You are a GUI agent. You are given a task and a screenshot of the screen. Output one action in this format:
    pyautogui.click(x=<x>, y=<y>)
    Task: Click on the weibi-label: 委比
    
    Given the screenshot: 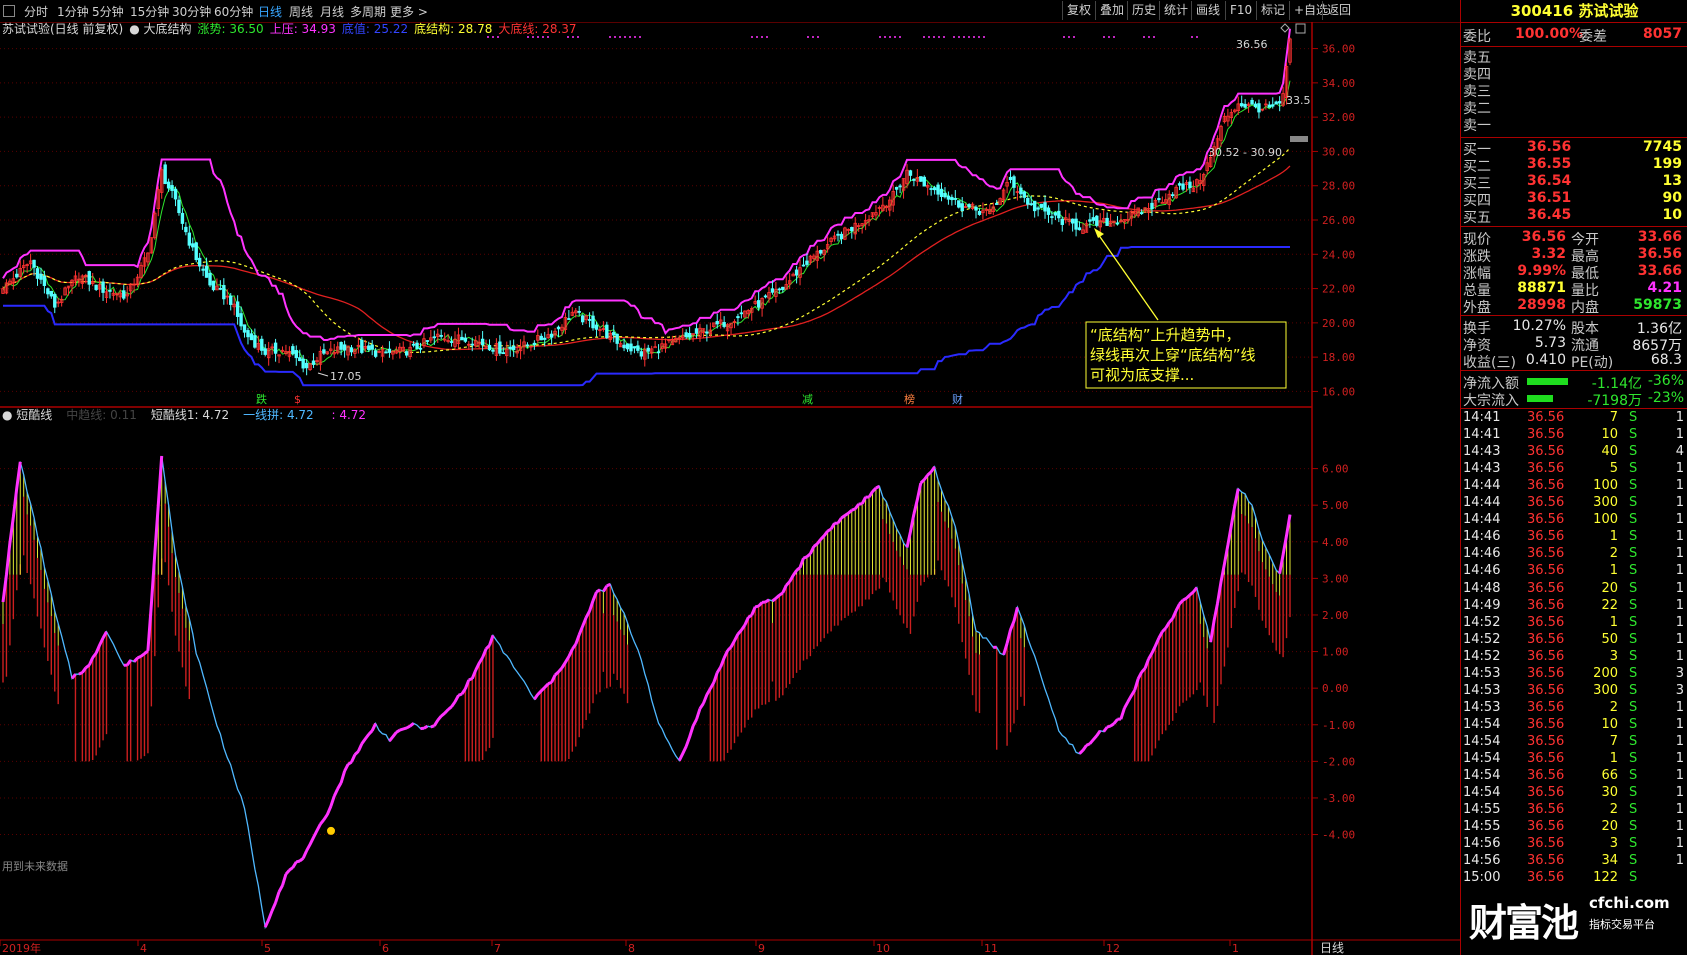 What is the action you would take?
    pyautogui.click(x=1477, y=37)
    